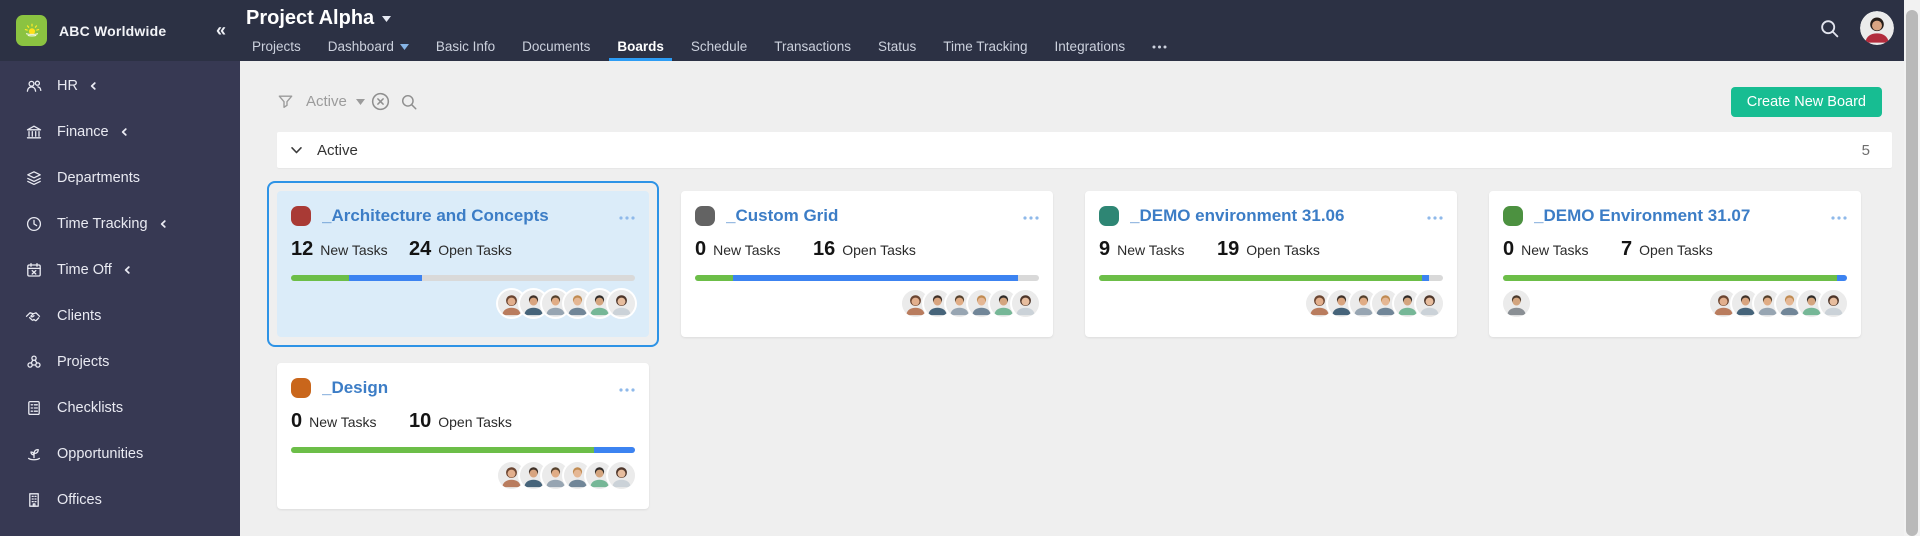 The height and width of the screenshot is (536, 1920). Describe the element at coordinates (782, 216) in the screenshot. I see `board-title: _Custom Grid` at that location.